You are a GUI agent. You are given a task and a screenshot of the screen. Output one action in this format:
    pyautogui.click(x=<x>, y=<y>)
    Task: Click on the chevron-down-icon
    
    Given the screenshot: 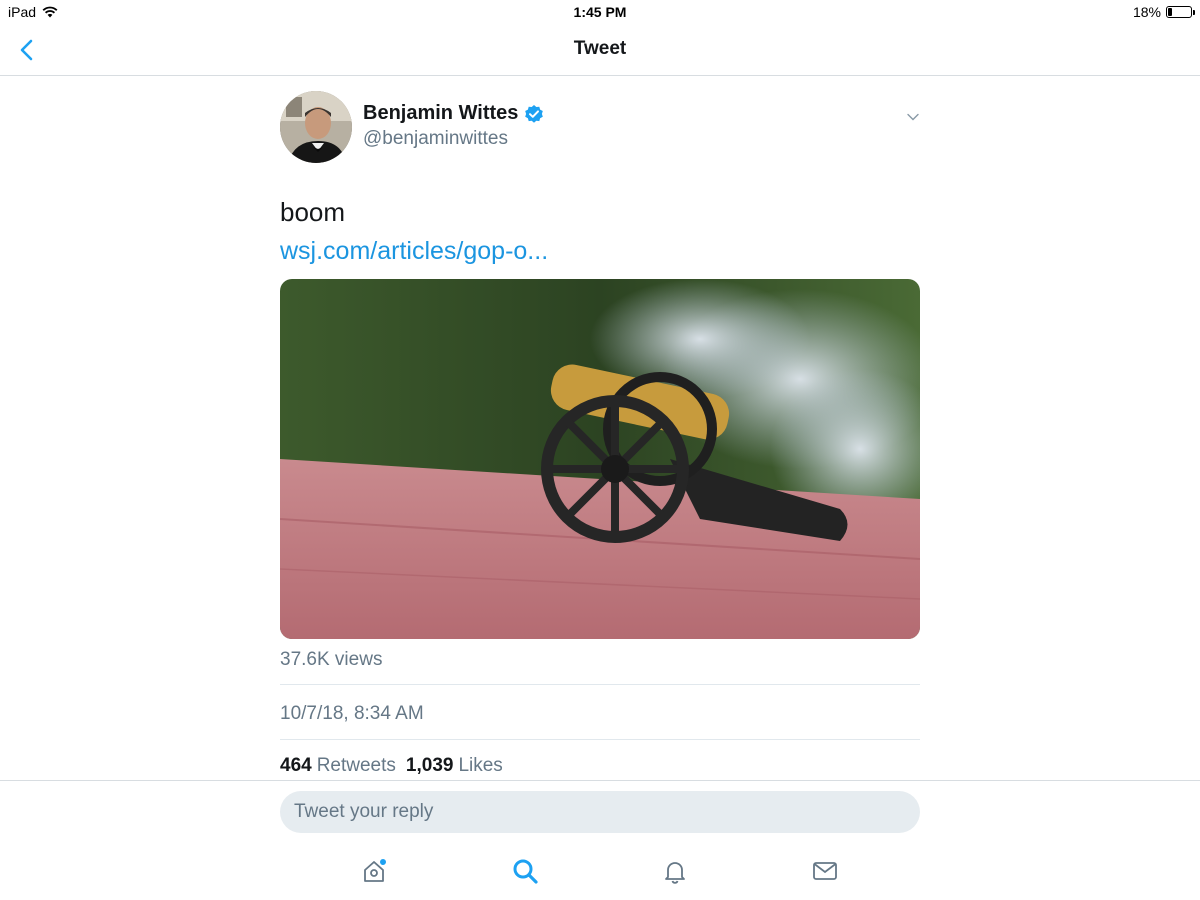 What is the action you would take?
    pyautogui.click(x=913, y=117)
    